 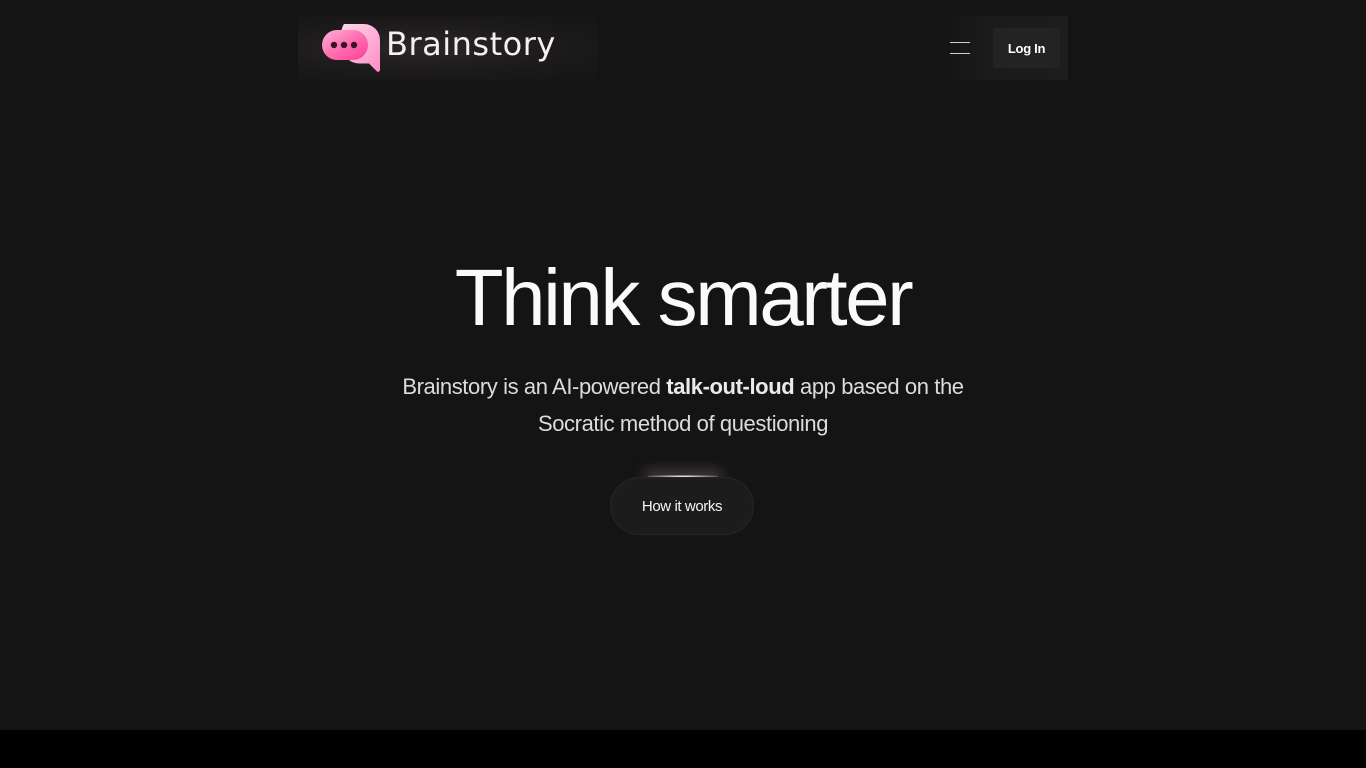 What do you see at coordinates (684, 297) in the screenshot?
I see `hero-title: Think smarter` at bounding box center [684, 297].